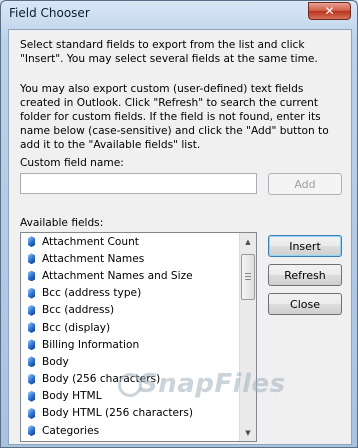 Image resolution: width=358 pixels, height=448 pixels. What do you see at coordinates (76, 327) in the screenshot?
I see `field-item-label: Bcc (display)` at bounding box center [76, 327].